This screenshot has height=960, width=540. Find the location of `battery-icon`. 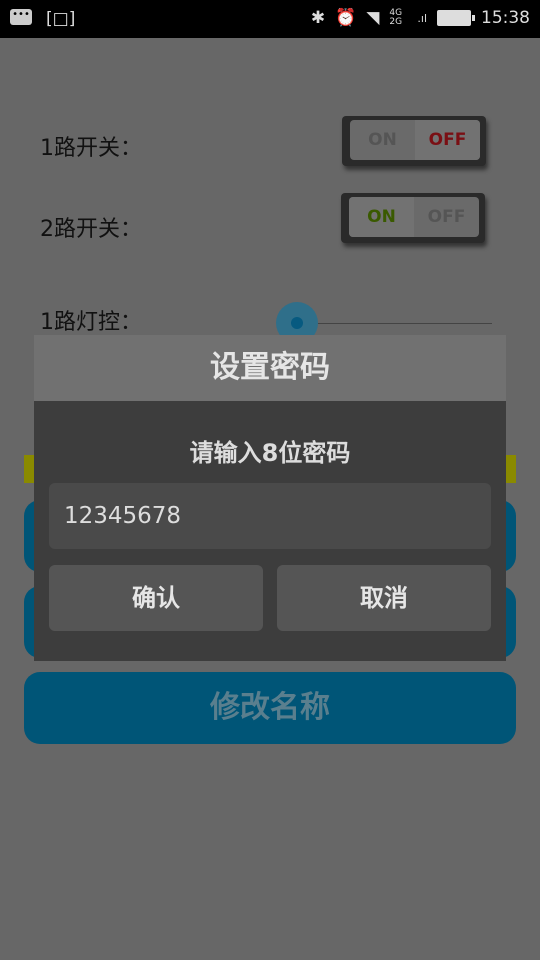

battery-icon is located at coordinates (456, 18).